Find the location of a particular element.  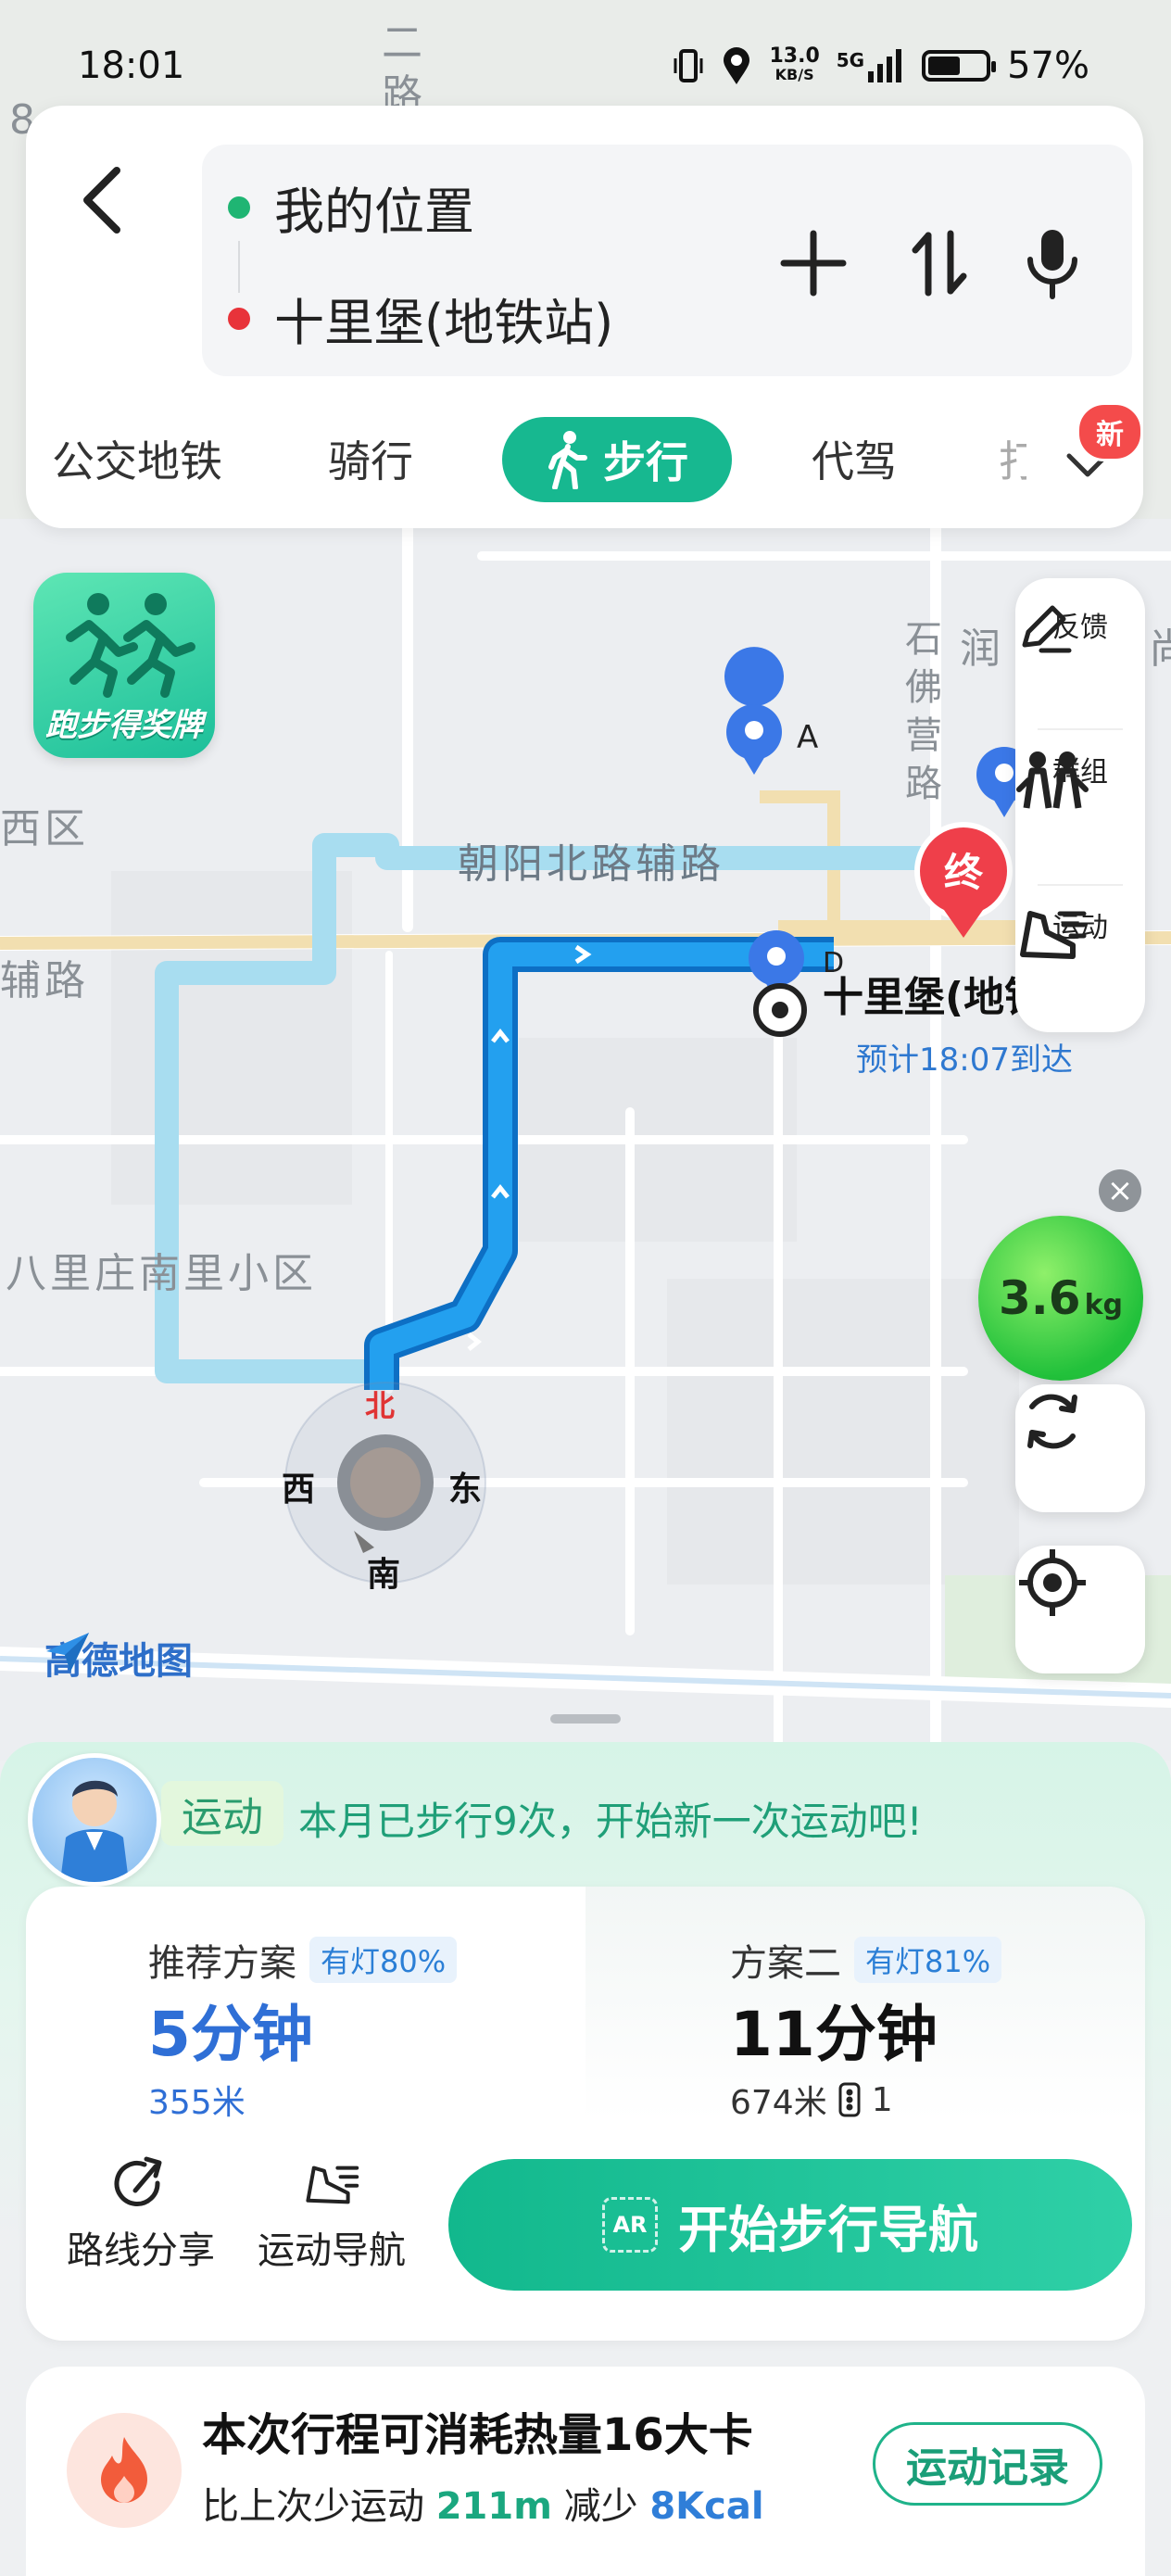

sport-message: 本月已步行9次，开始新一次运动吧! is located at coordinates (610, 1818).